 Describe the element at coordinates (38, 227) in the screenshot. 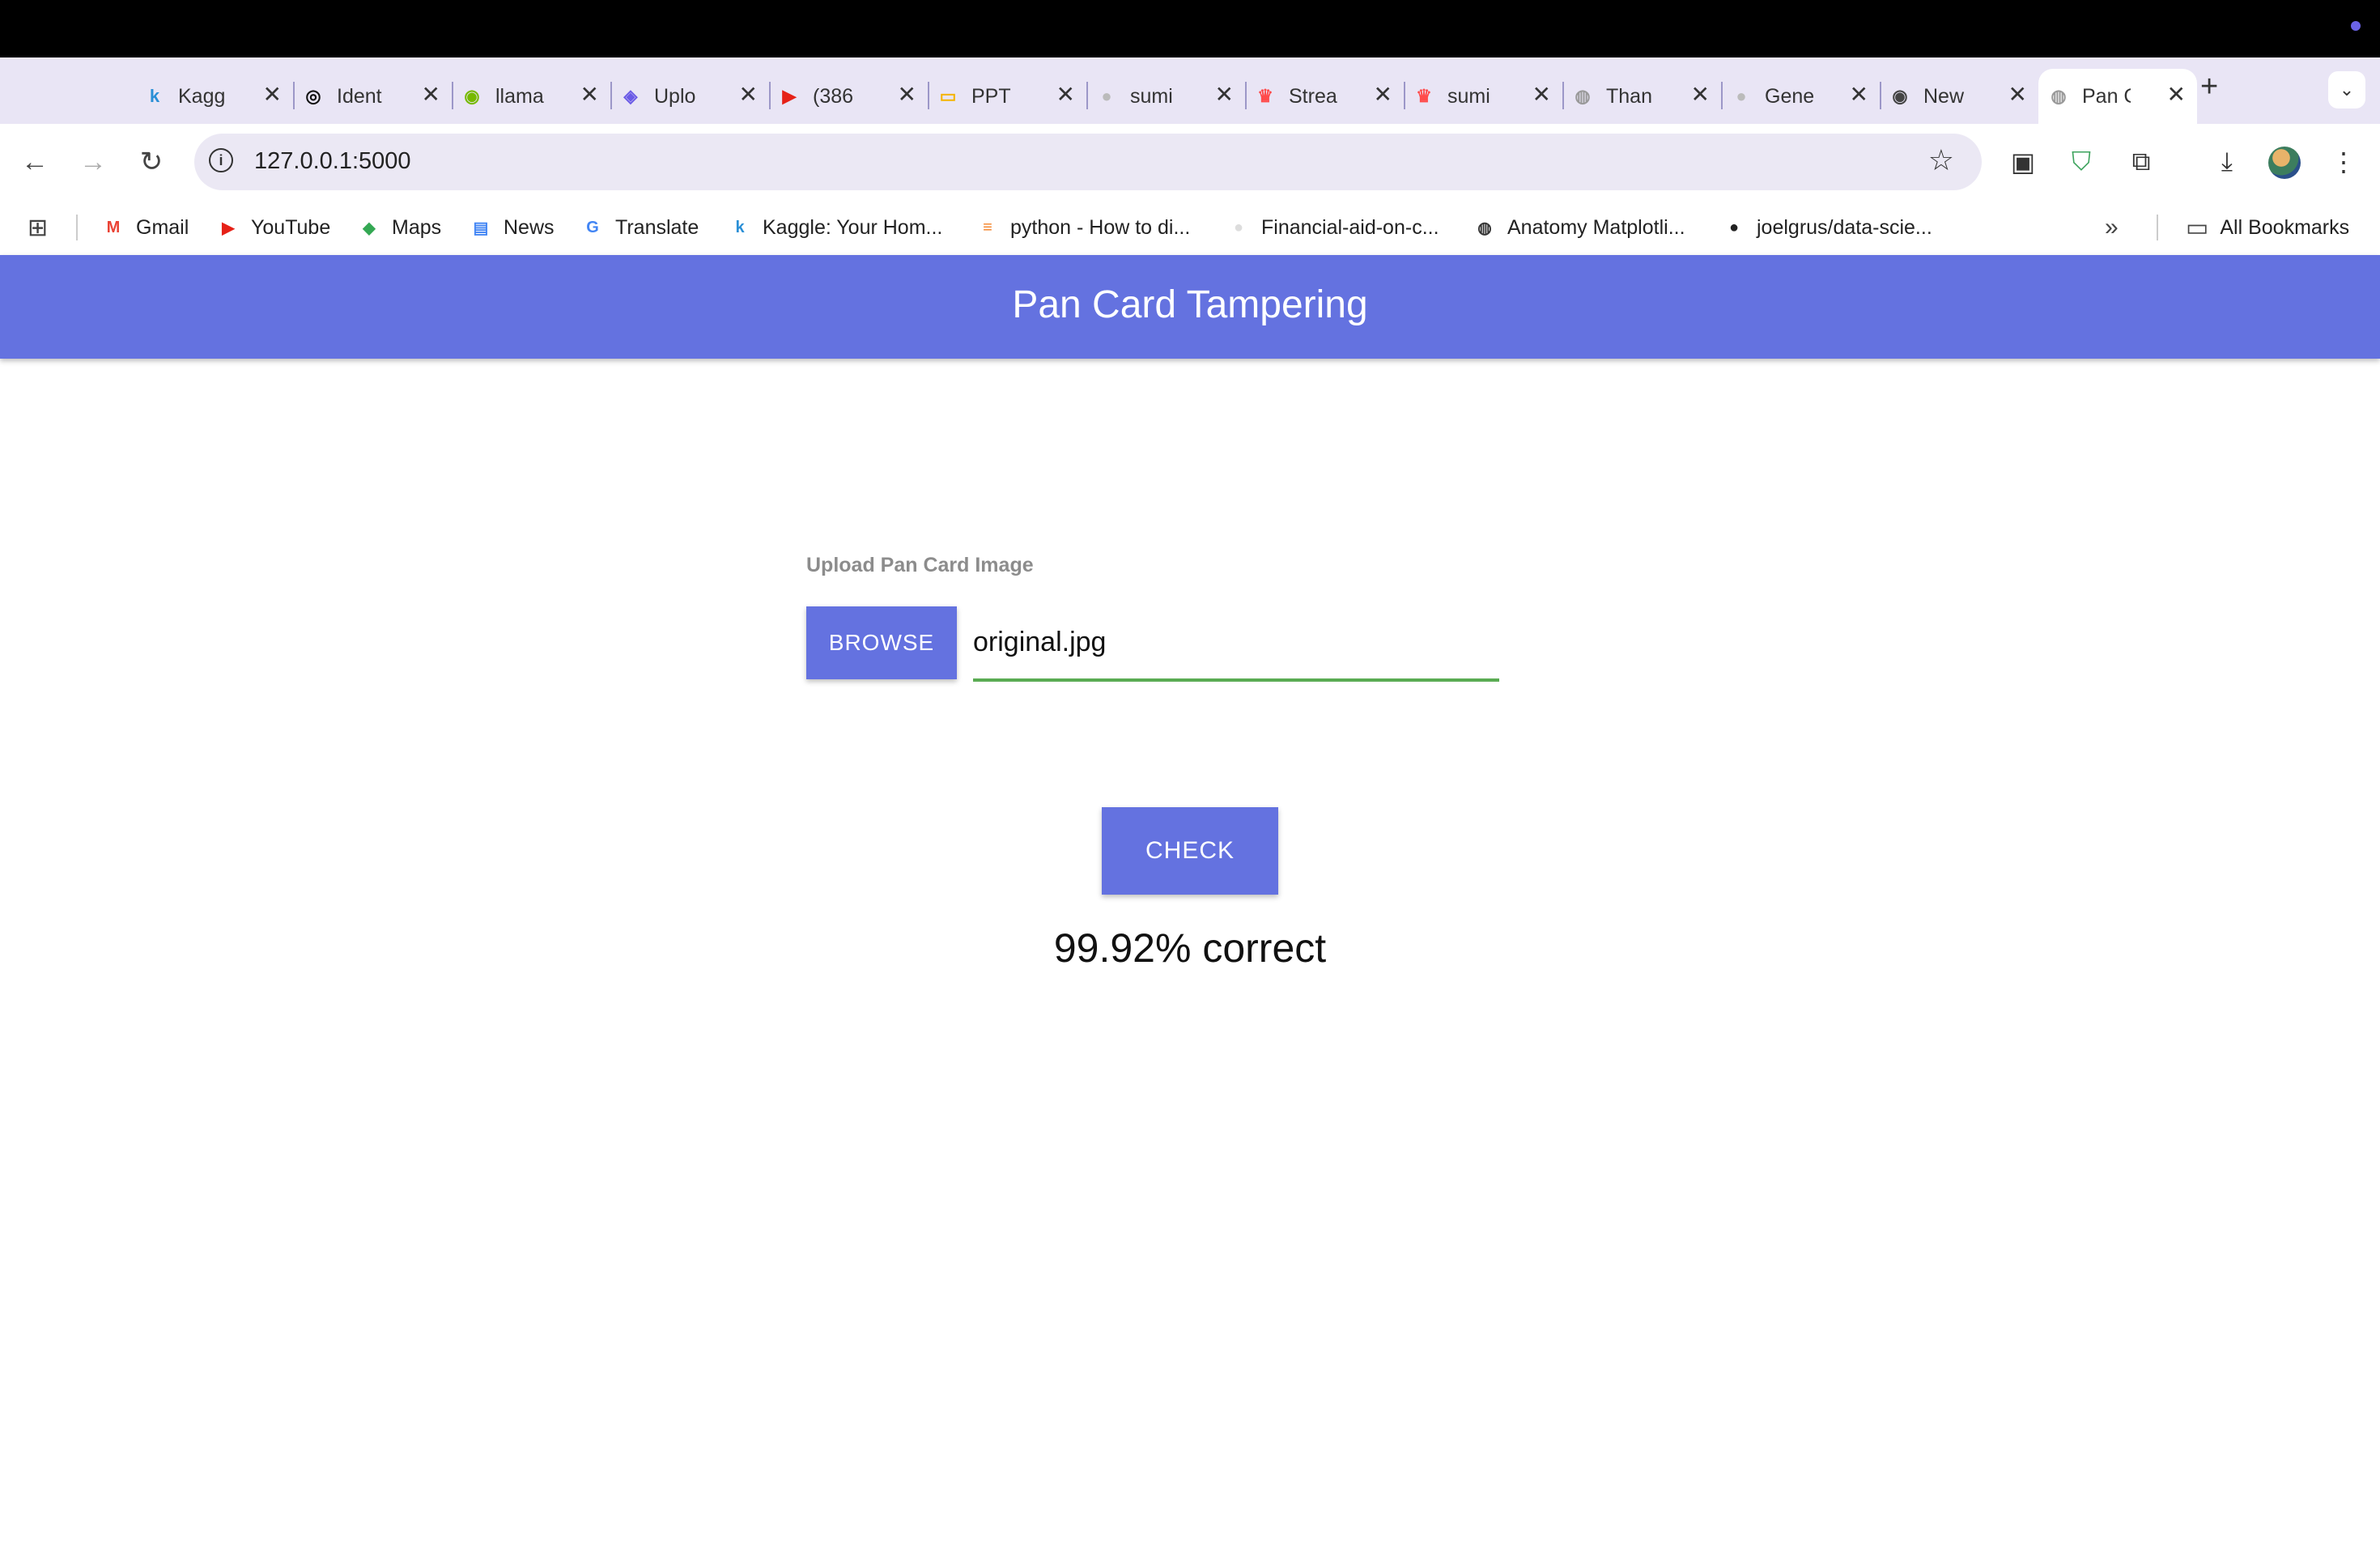

I see `apps-grid-icon: ⊞` at that location.